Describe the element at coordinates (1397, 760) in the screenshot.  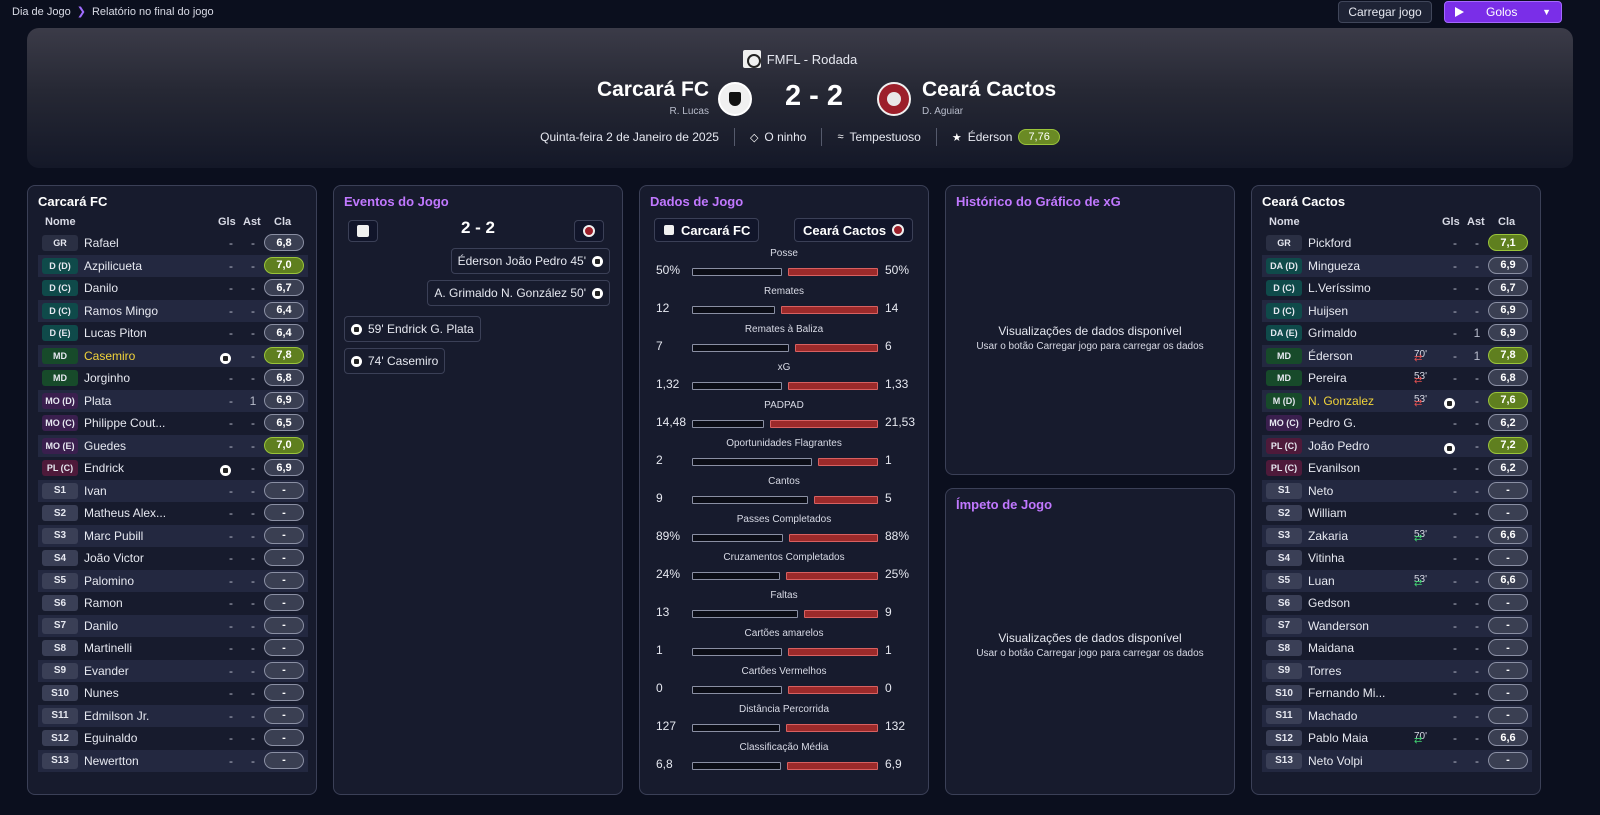
I see `player-row: S13 Neto Volpi - - -` at that location.